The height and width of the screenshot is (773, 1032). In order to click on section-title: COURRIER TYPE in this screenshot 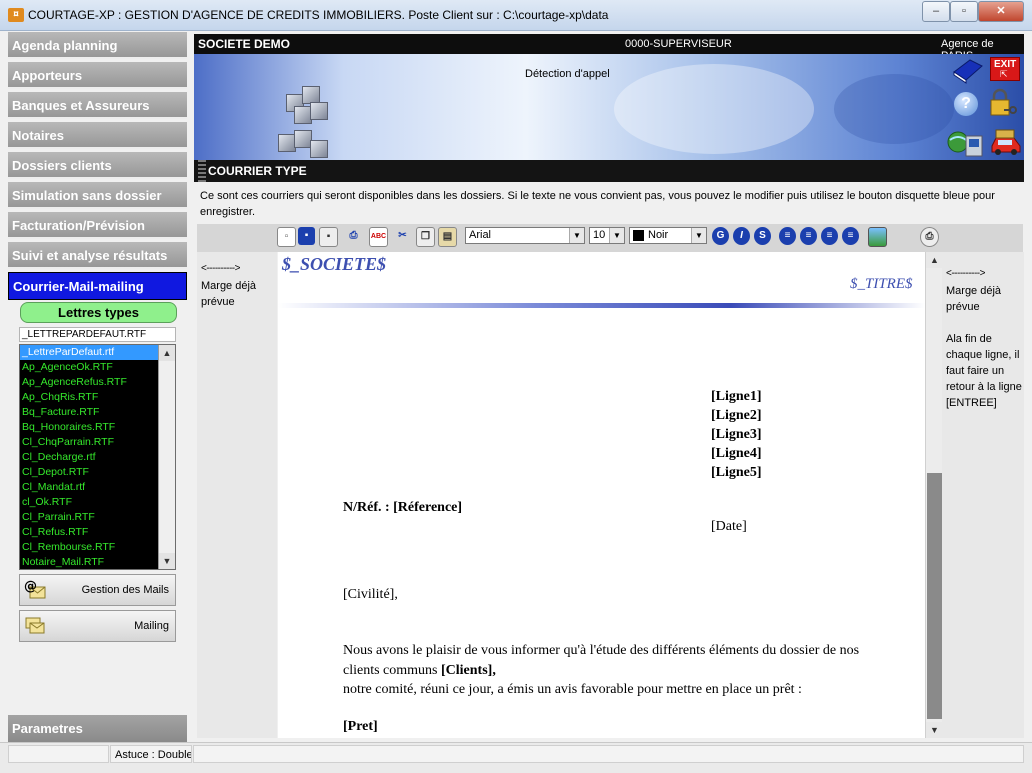, I will do `click(257, 171)`.